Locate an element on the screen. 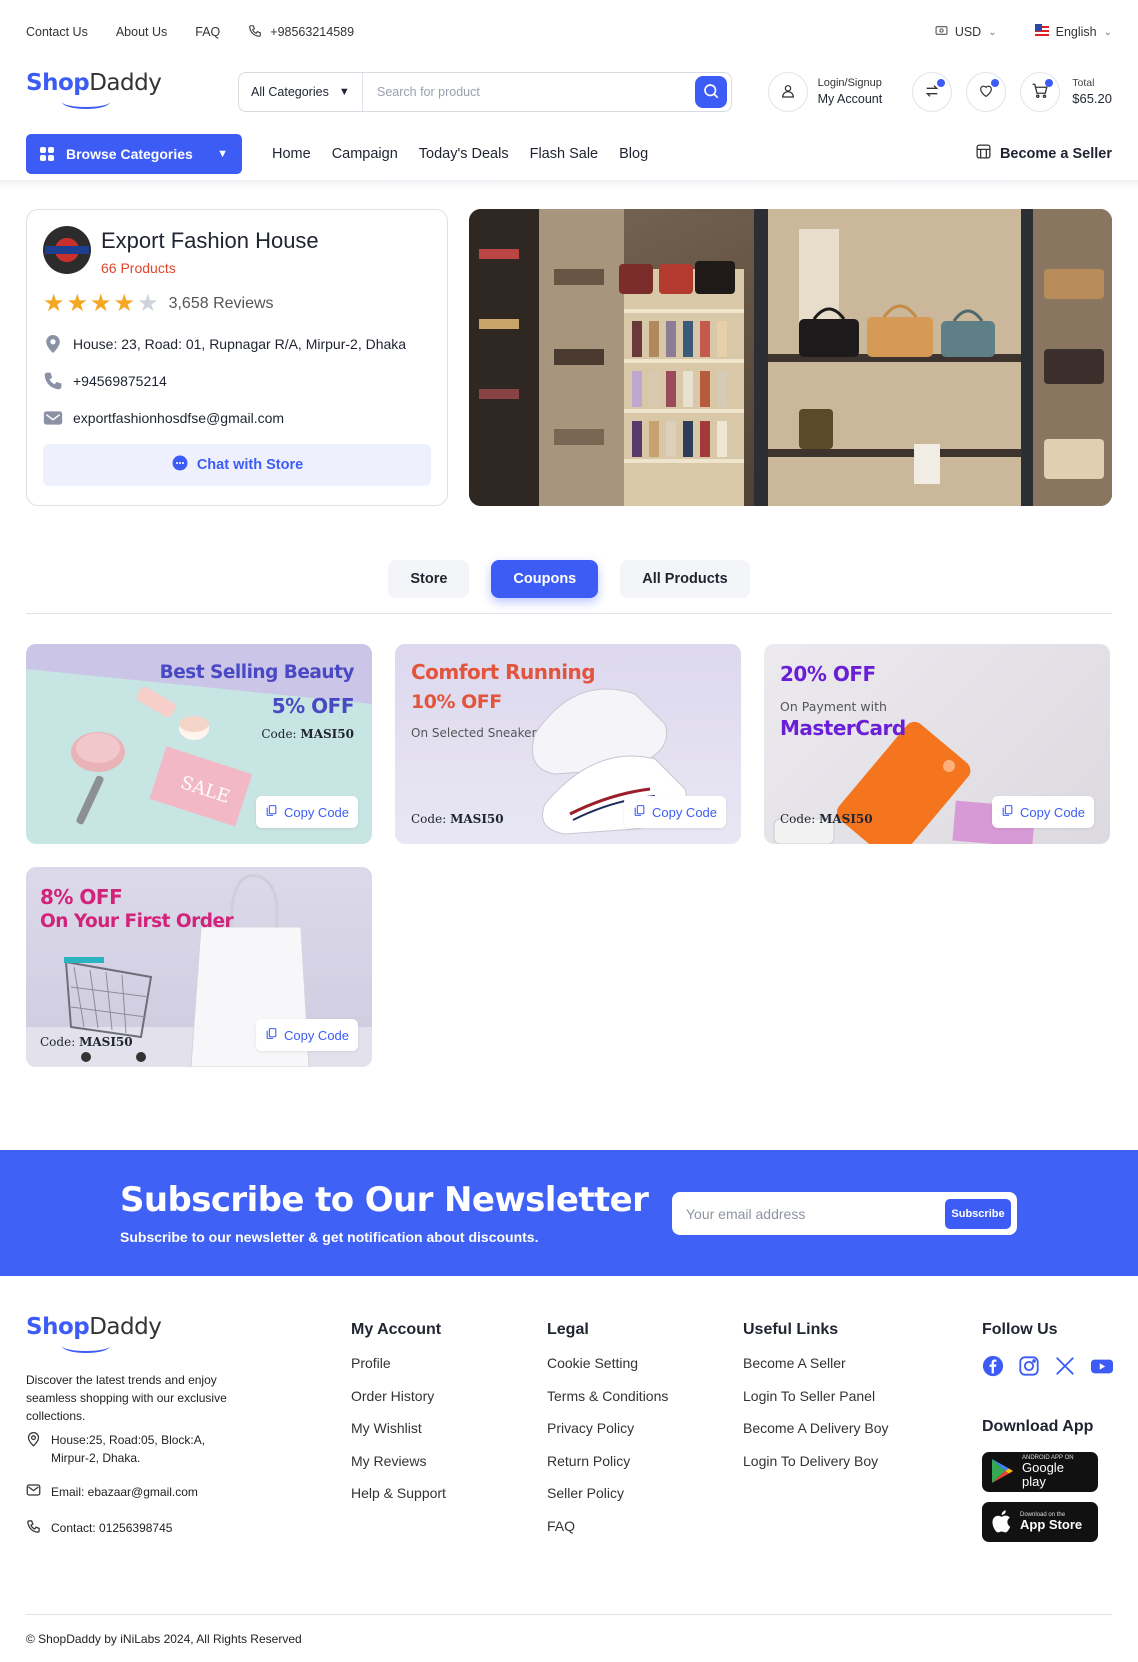 This screenshot has width=1138, height=1662. nav-todays-deals: Today's Deals is located at coordinates (464, 154).